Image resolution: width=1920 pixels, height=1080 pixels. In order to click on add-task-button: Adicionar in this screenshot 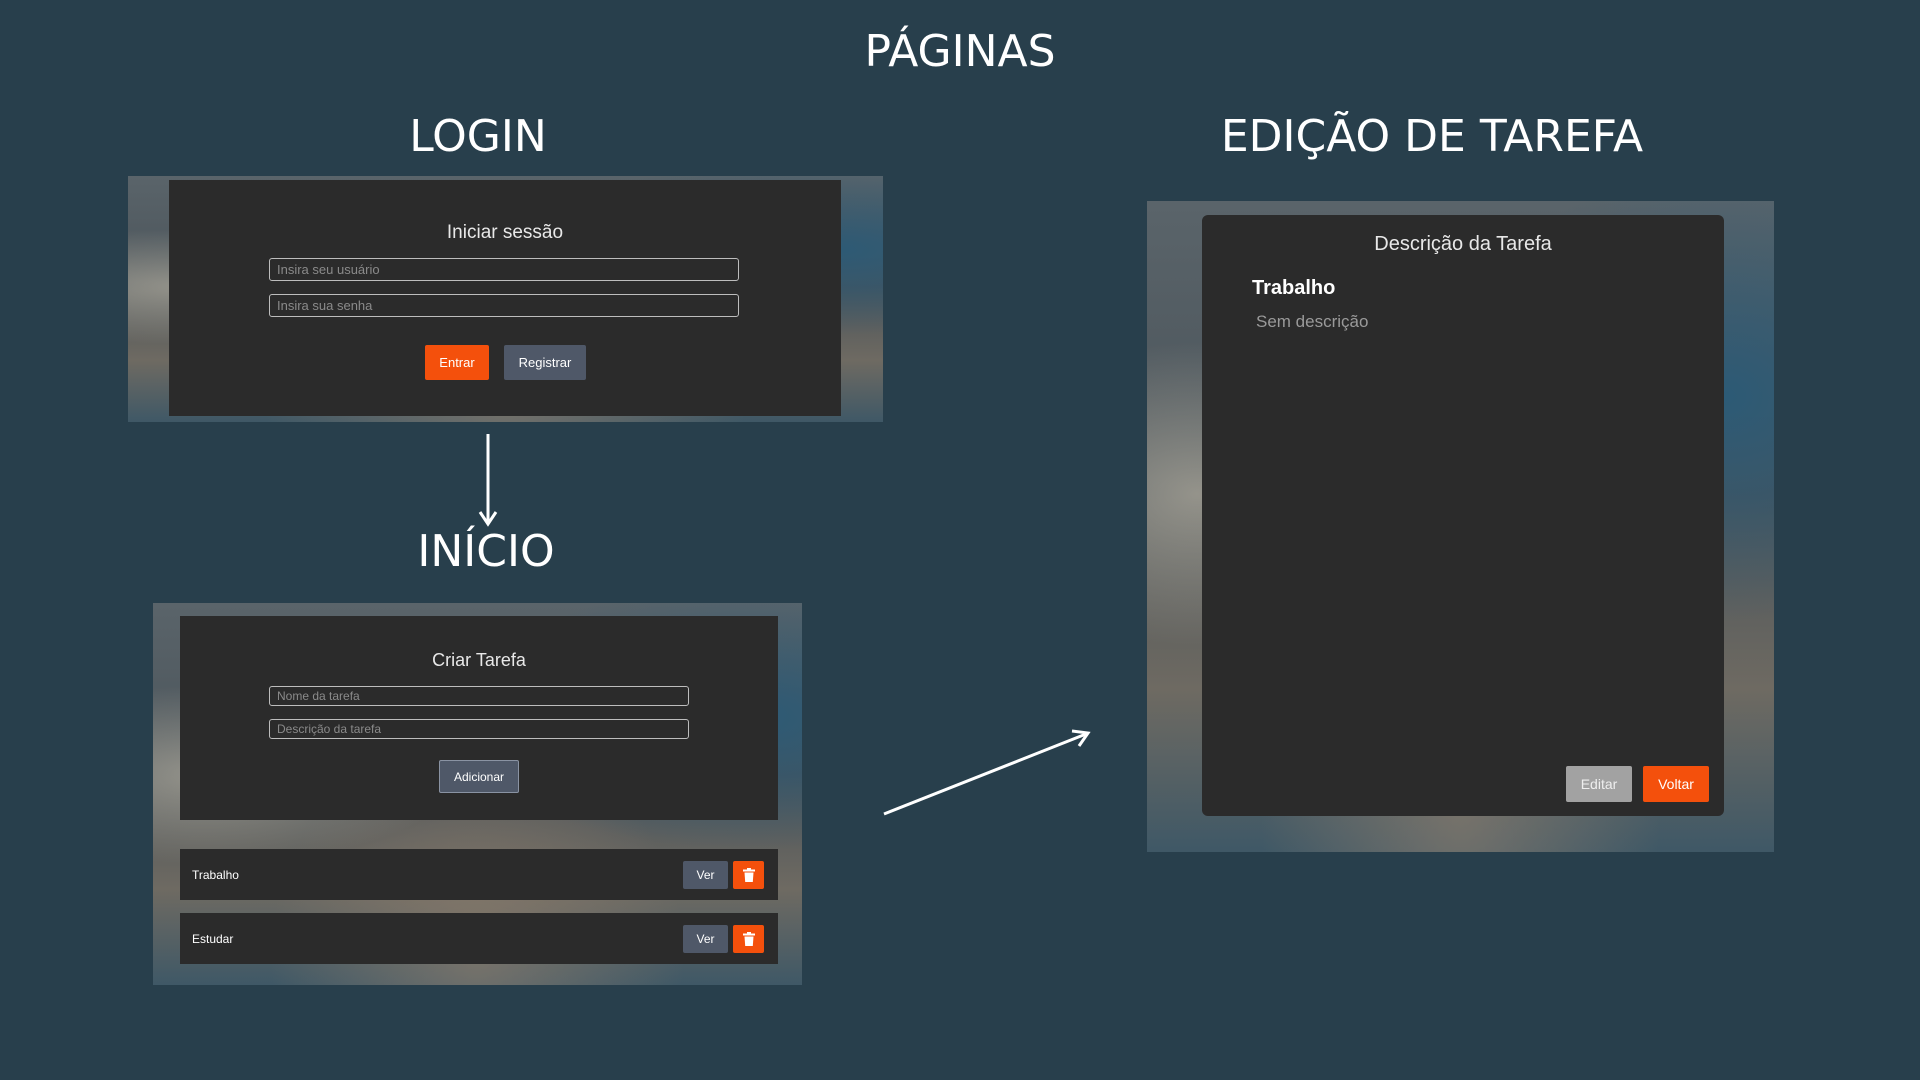, I will do `click(479, 776)`.